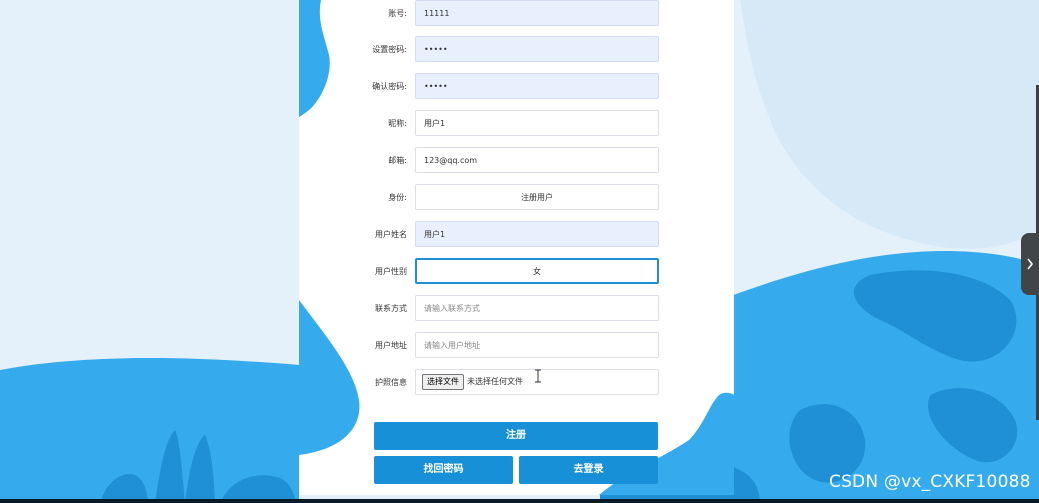 The image size is (1039, 503). I want to click on address-label: 用户地址, so click(391, 345).